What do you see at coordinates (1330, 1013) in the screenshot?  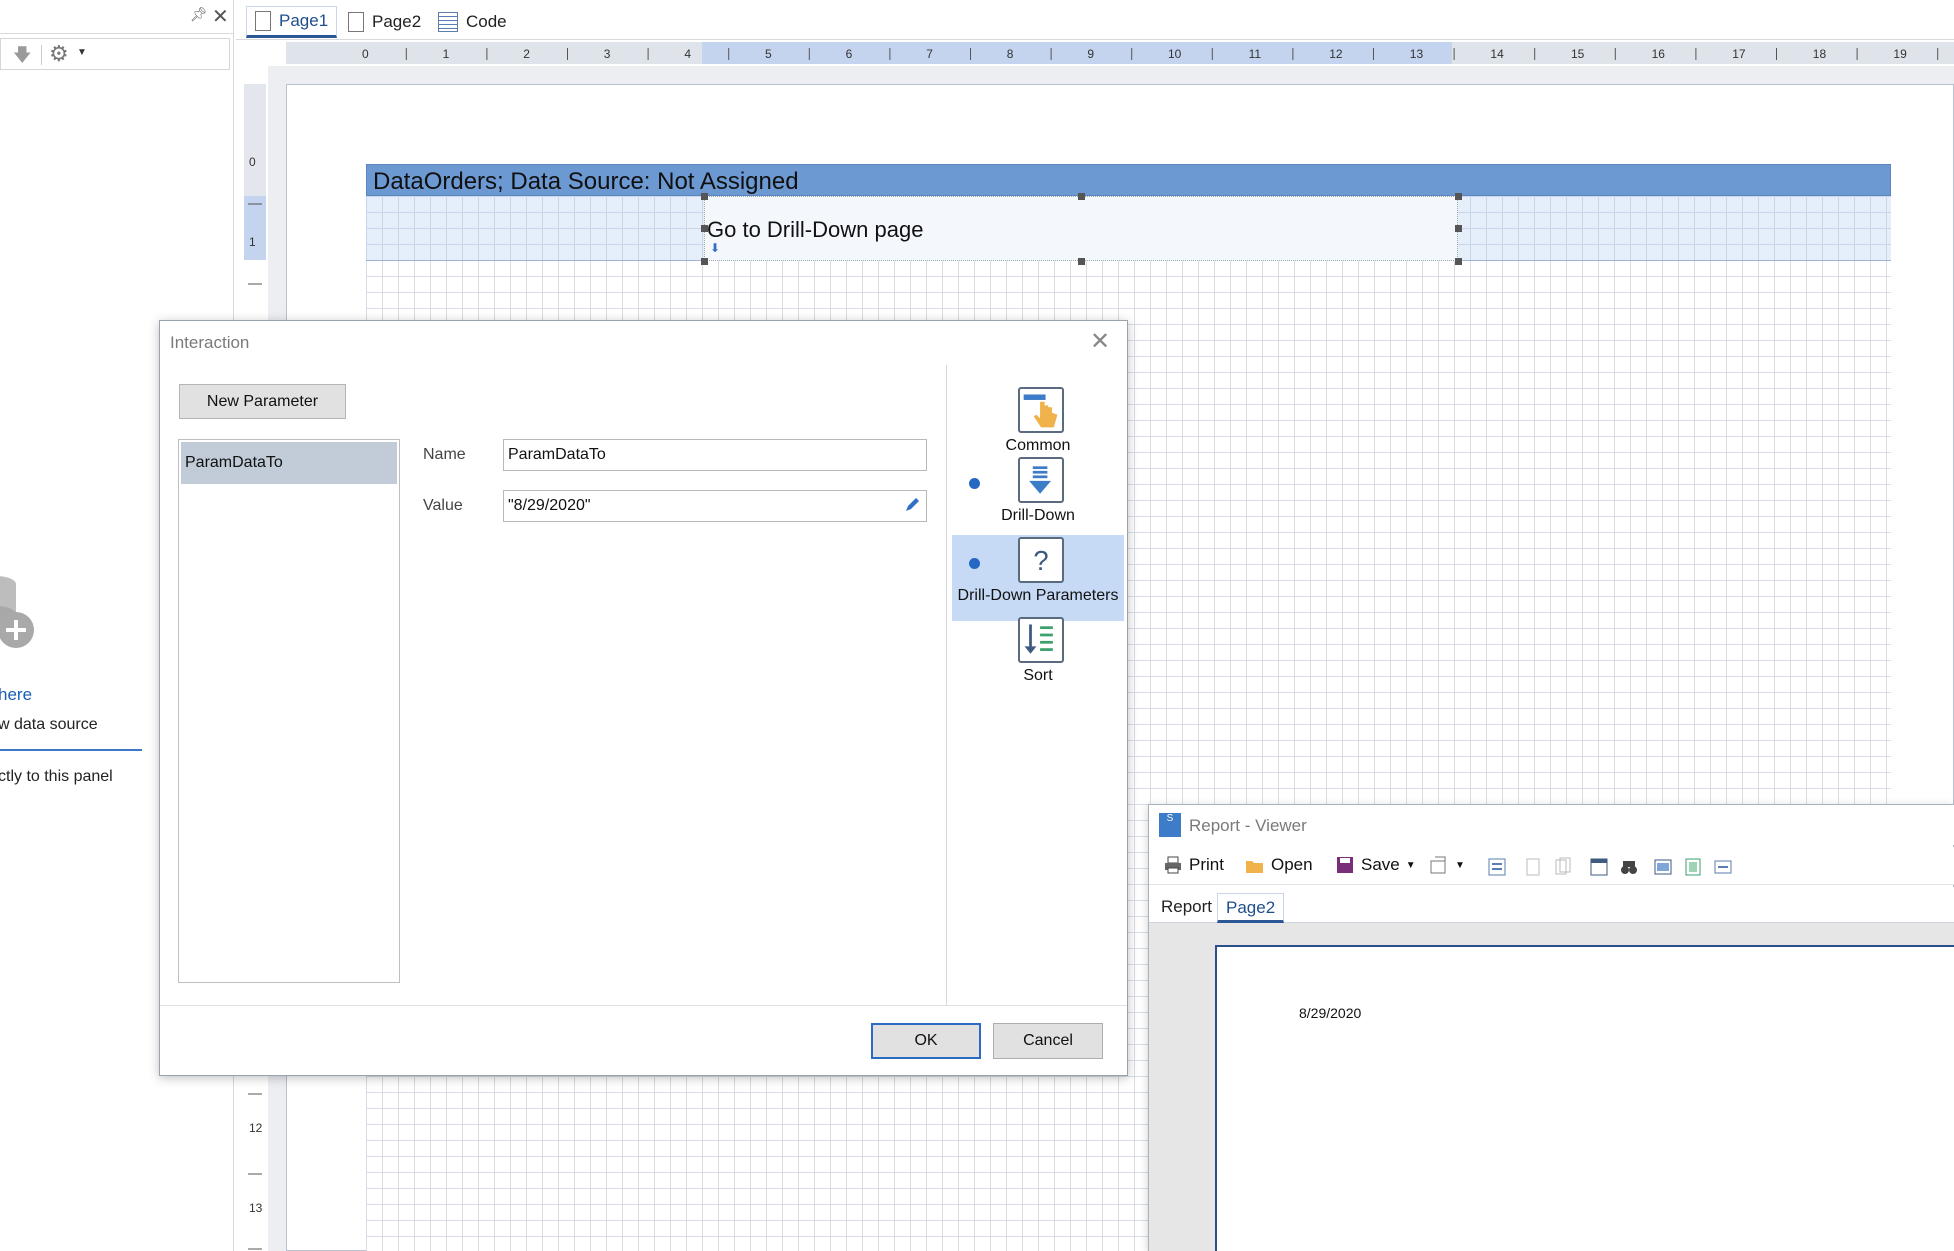 I see `page-date-text: 8/29/2020` at bounding box center [1330, 1013].